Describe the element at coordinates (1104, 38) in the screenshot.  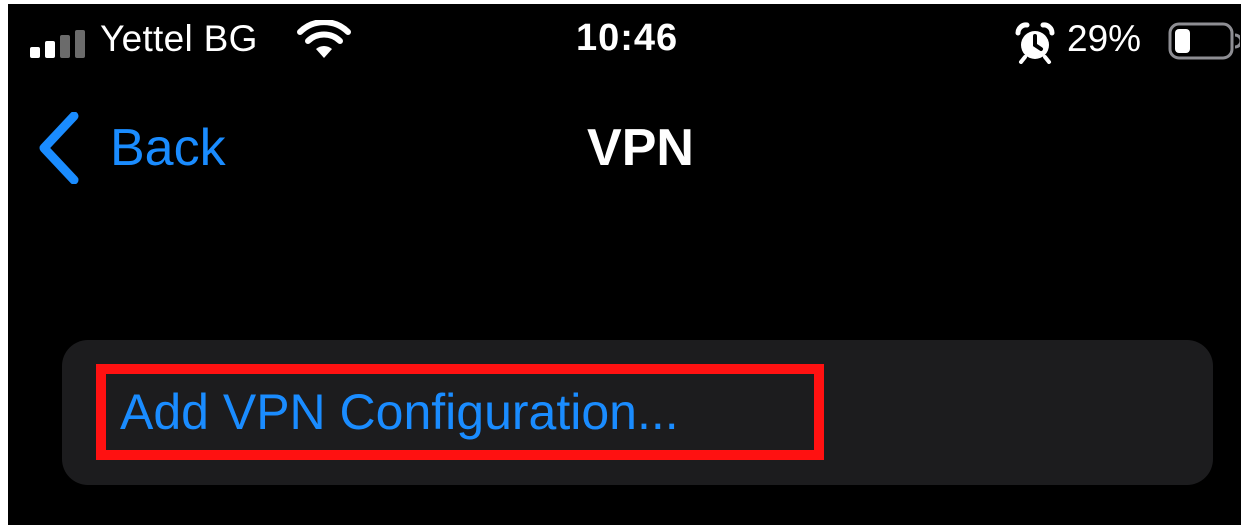
I see `battery-percent: 29%` at that location.